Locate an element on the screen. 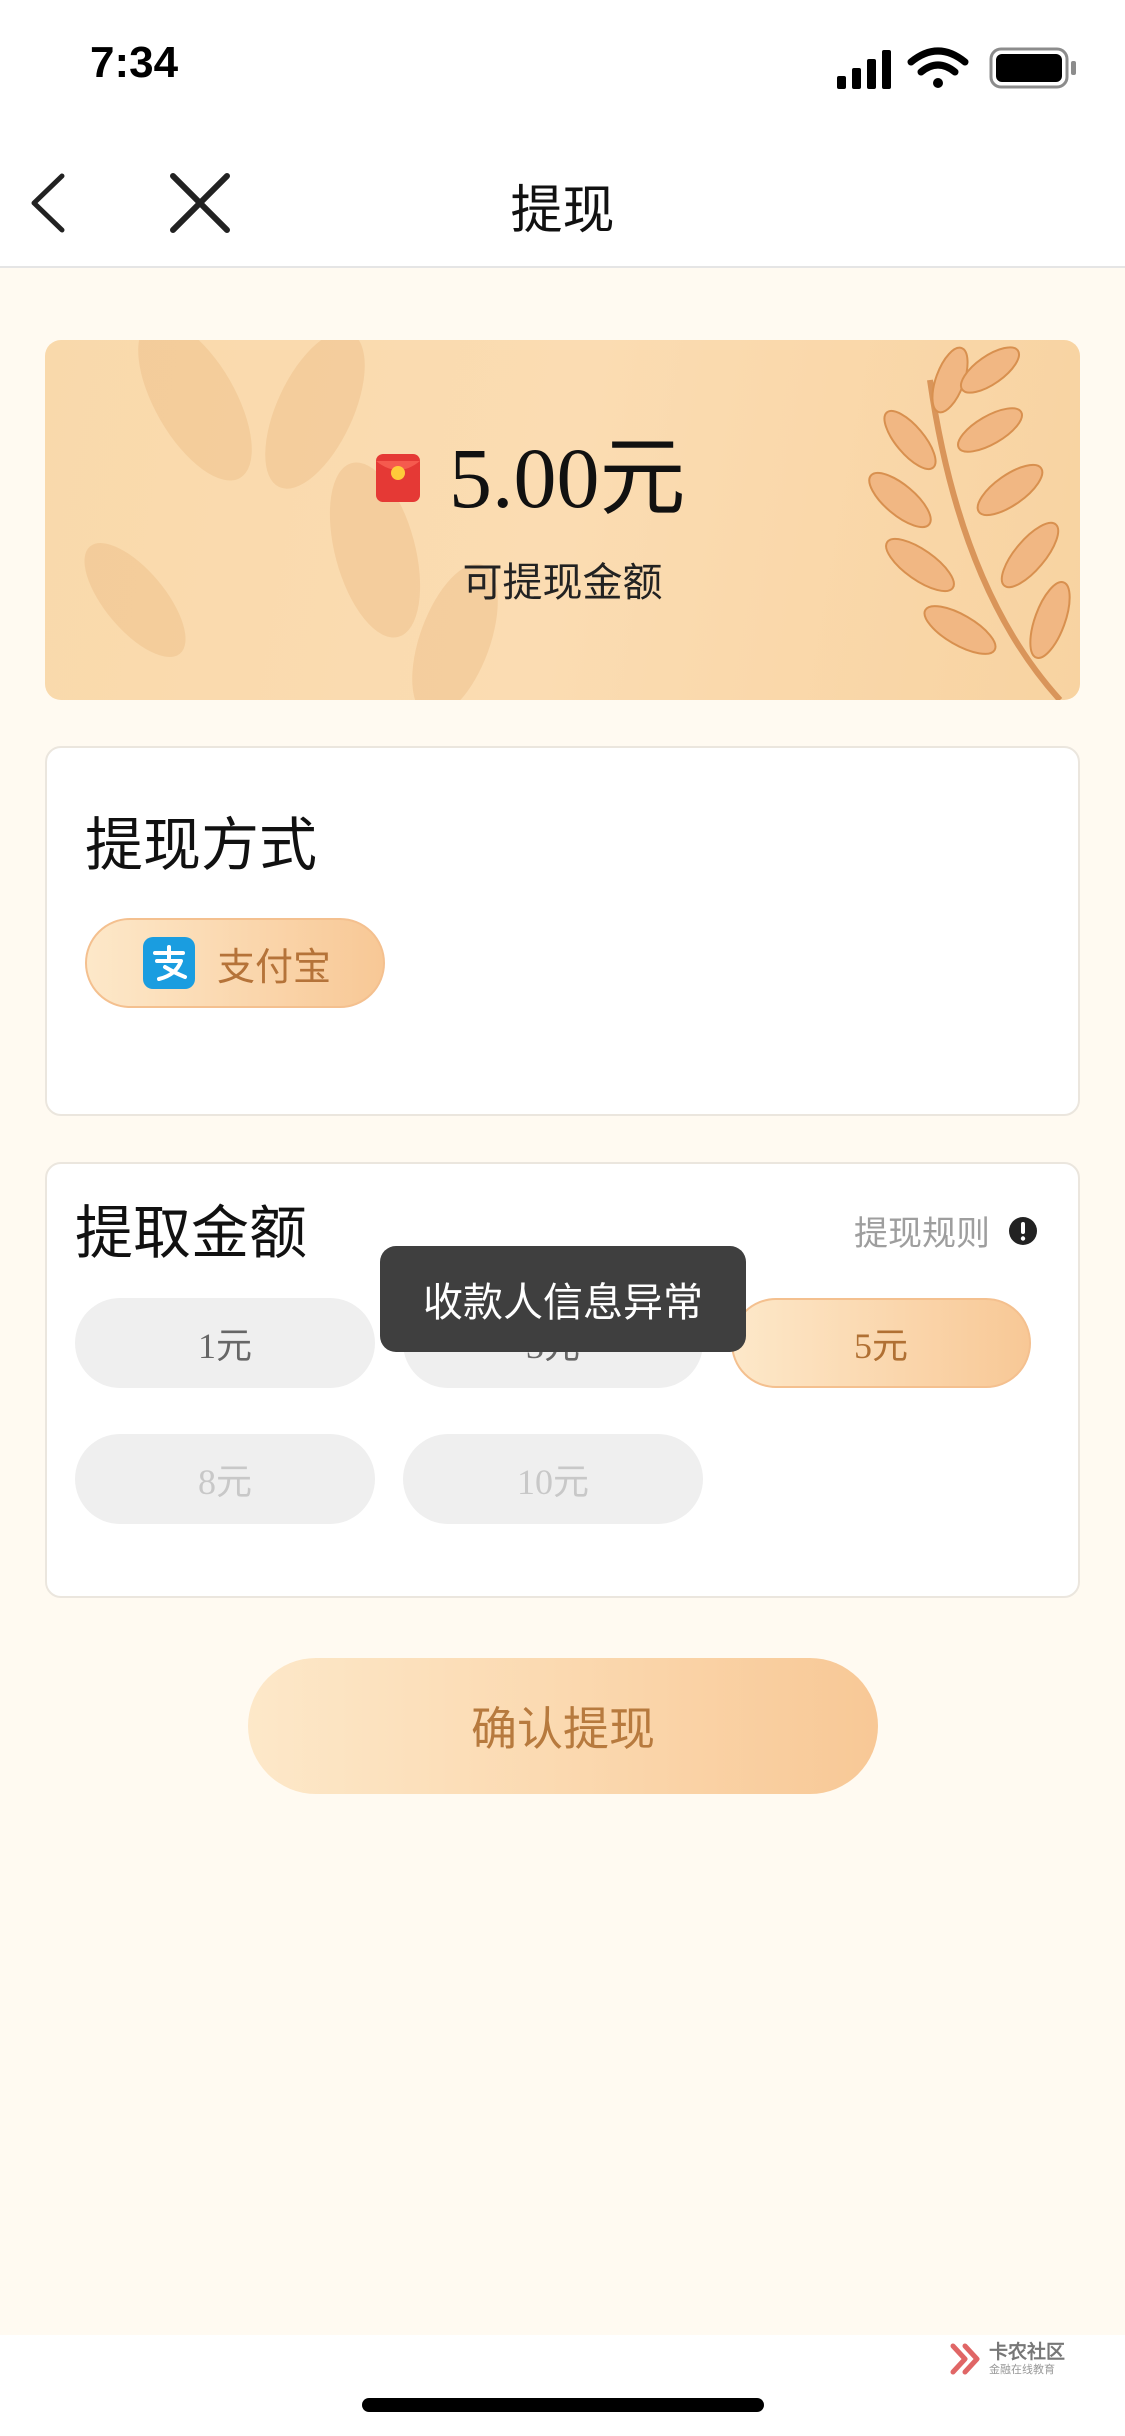  alipay-label: 支付宝 is located at coordinates (274, 966).